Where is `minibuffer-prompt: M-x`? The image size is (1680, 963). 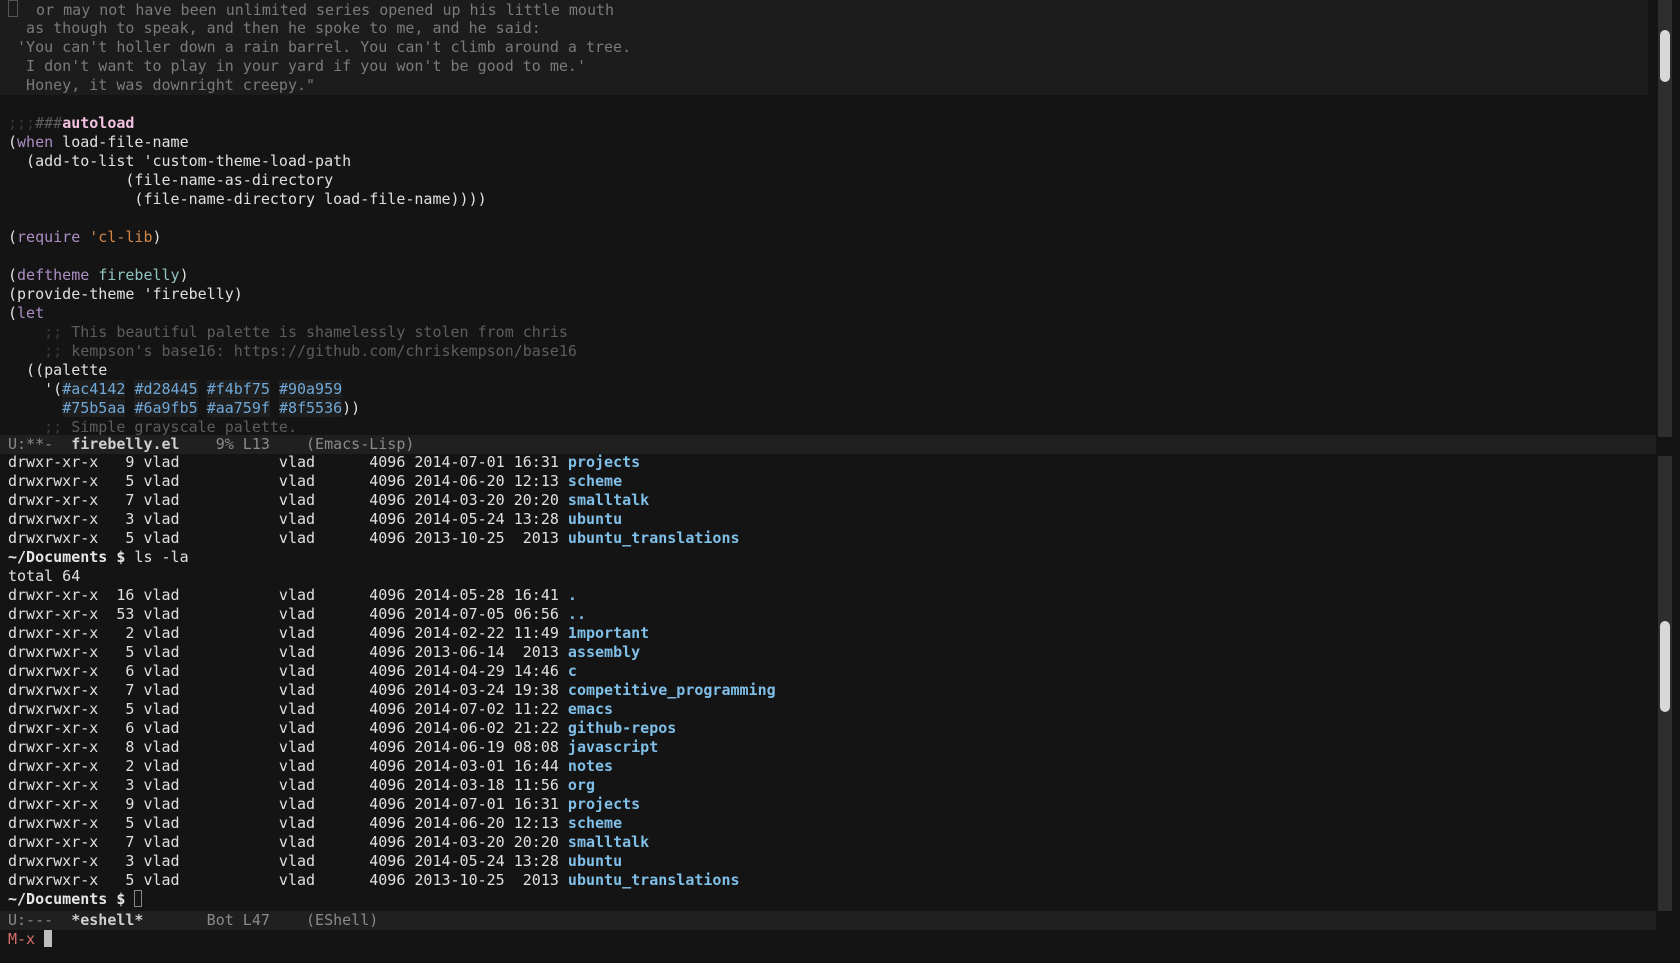
minibuffer-prompt: M-x is located at coordinates (26, 939).